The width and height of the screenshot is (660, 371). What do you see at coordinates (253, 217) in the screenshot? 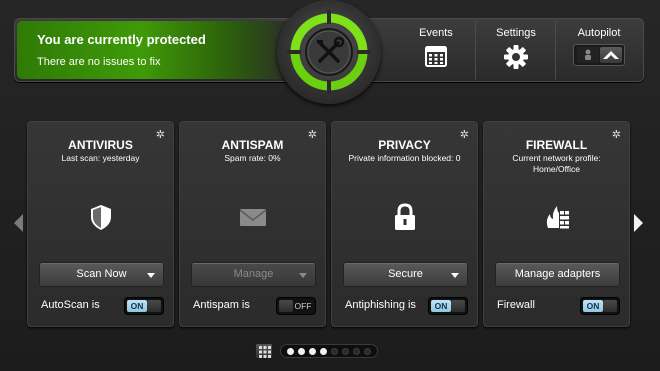
I see `envelope-icon` at bounding box center [253, 217].